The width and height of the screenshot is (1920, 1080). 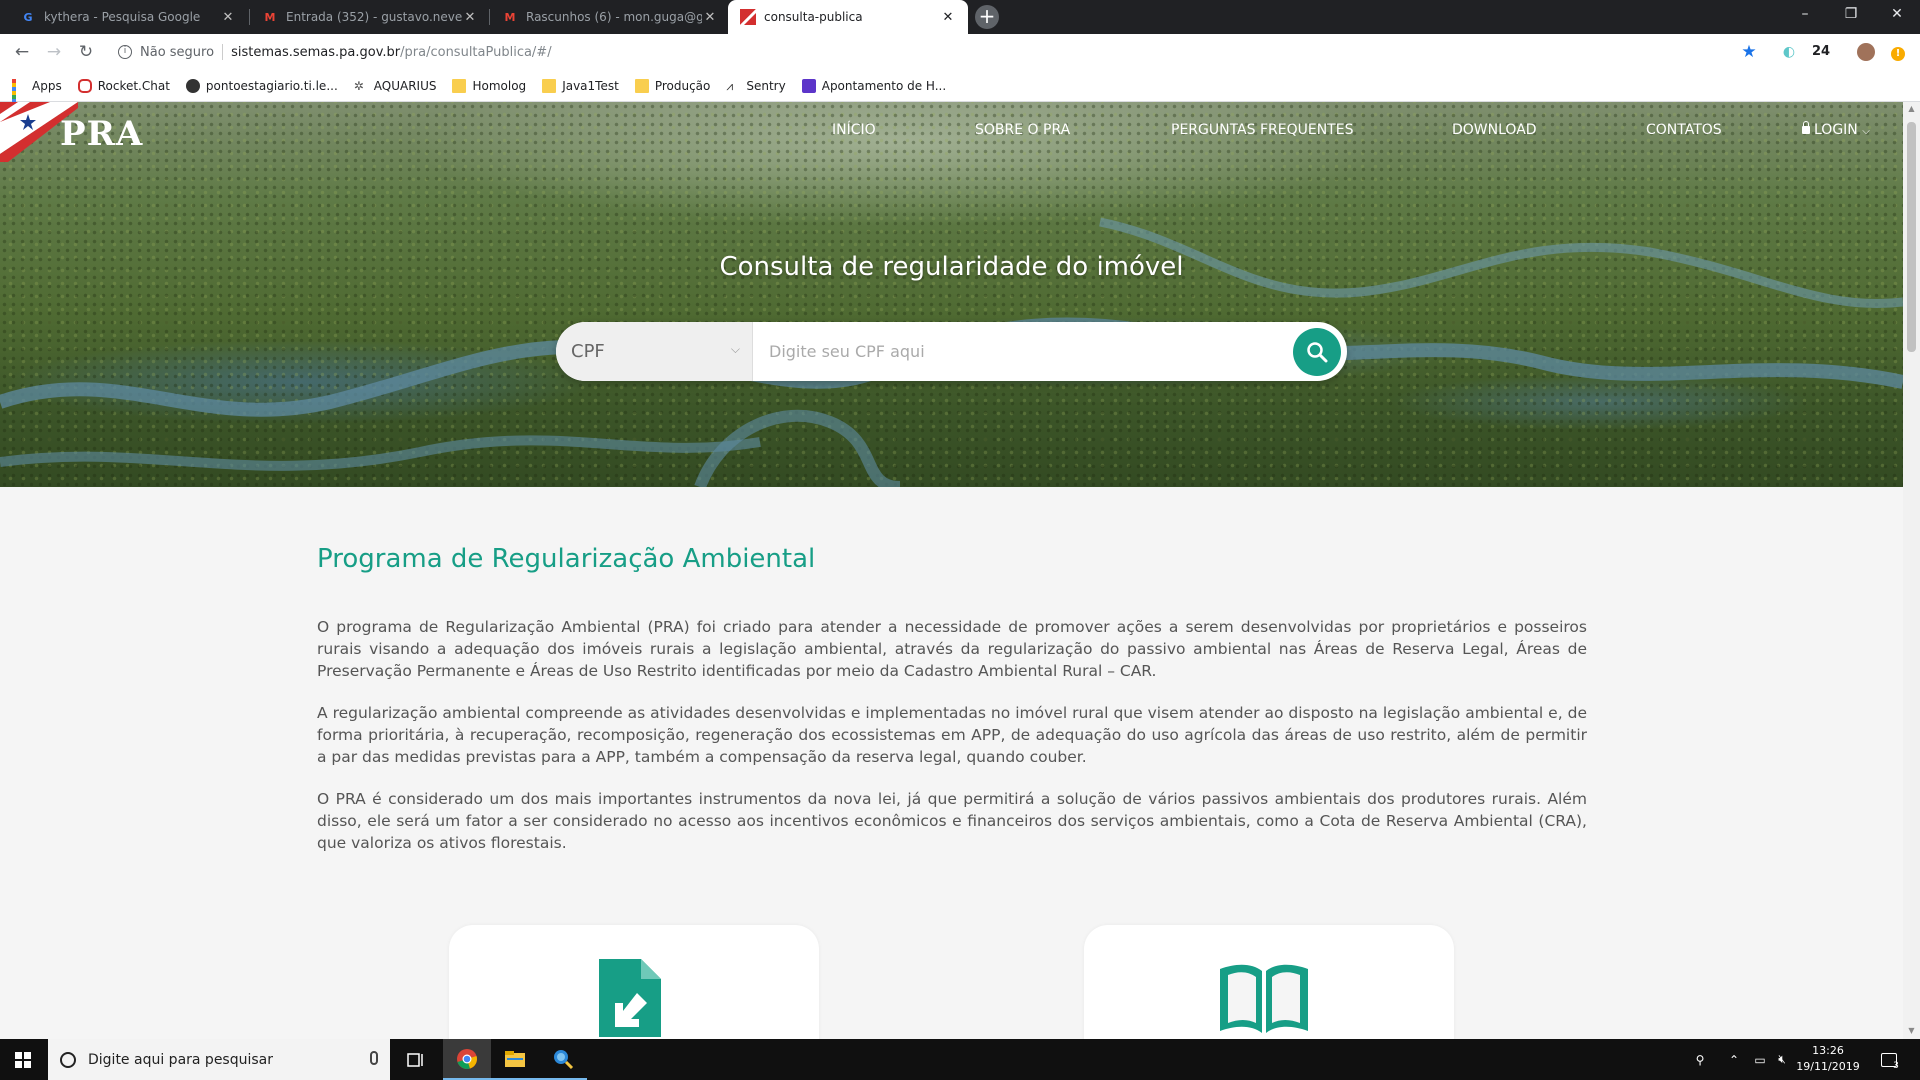 What do you see at coordinates (1494, 130) in the screenshot?
I see `nav-download: DOWNLOAD` at bounding box center [1494, 130].